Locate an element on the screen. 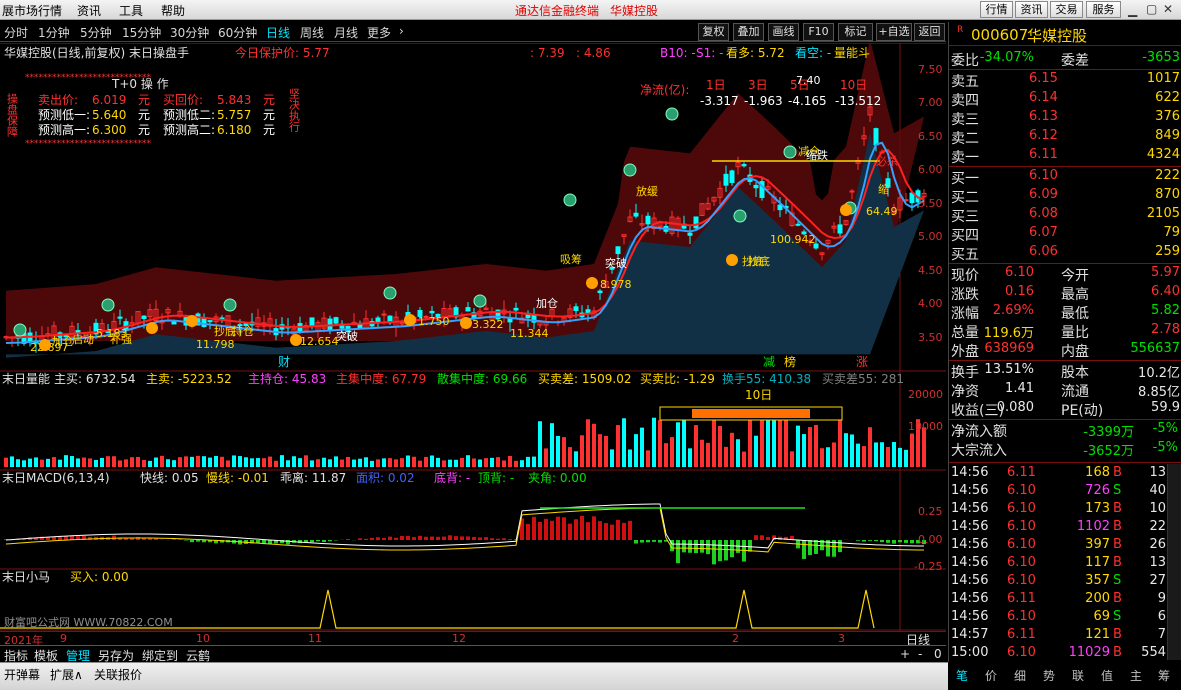 The width and height of the screenshot is (1181, 690). macd-axis: 0.25 0.00 -0.25 is located at coordinates (928, 539).